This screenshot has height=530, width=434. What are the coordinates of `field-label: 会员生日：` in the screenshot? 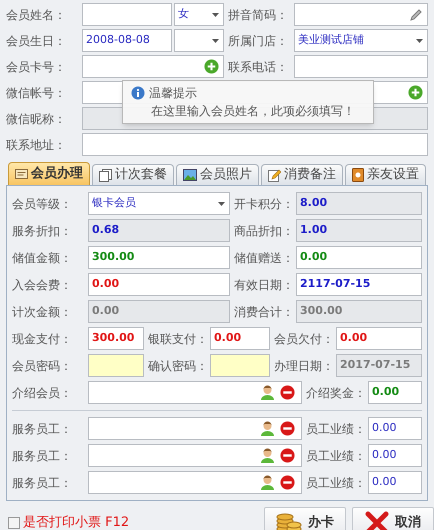 It's located at (36, 41).